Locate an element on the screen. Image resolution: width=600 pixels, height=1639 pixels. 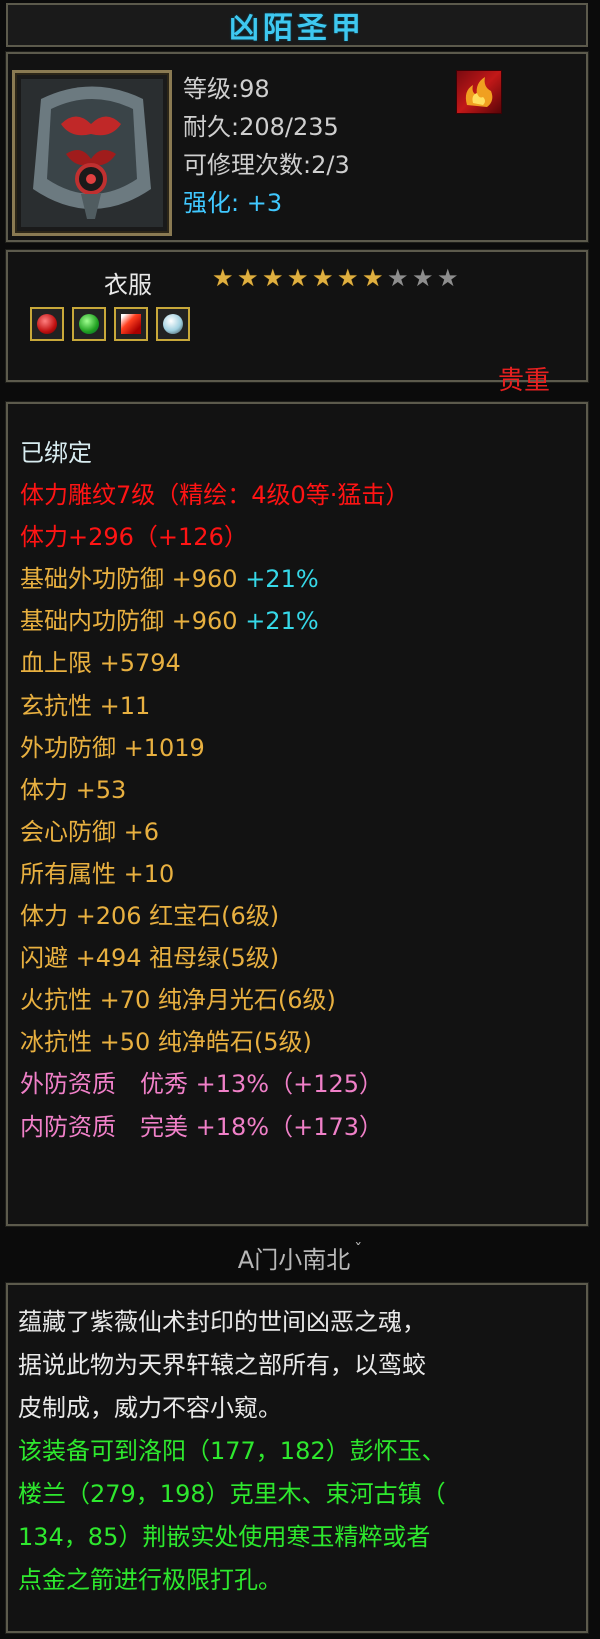
category-row: 衣服 ★ ★ ★ ★ ★ ★ ★ ★ ★ ★ is located at coordinates (300, 283).